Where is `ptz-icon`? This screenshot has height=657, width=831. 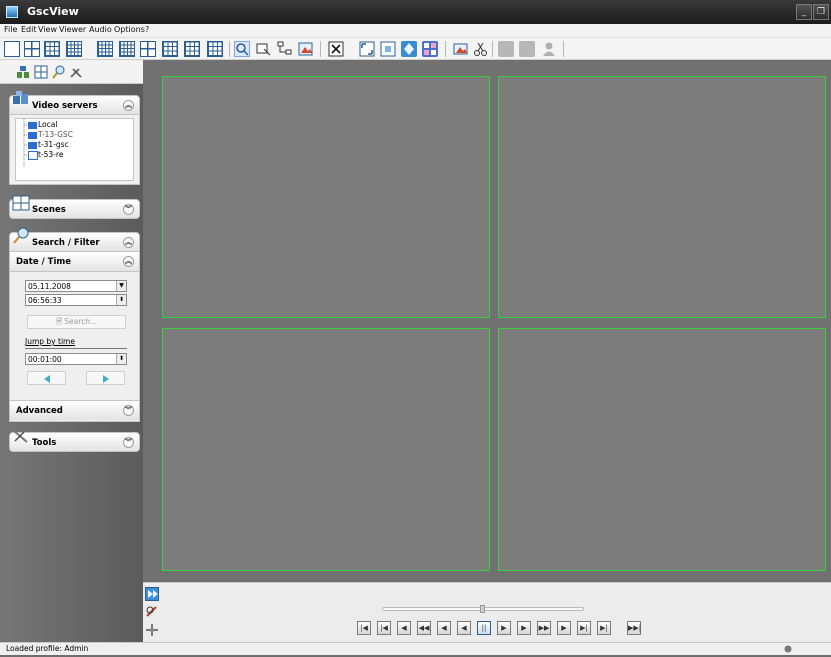 ptz-icon is located at coordinates (152, 630).